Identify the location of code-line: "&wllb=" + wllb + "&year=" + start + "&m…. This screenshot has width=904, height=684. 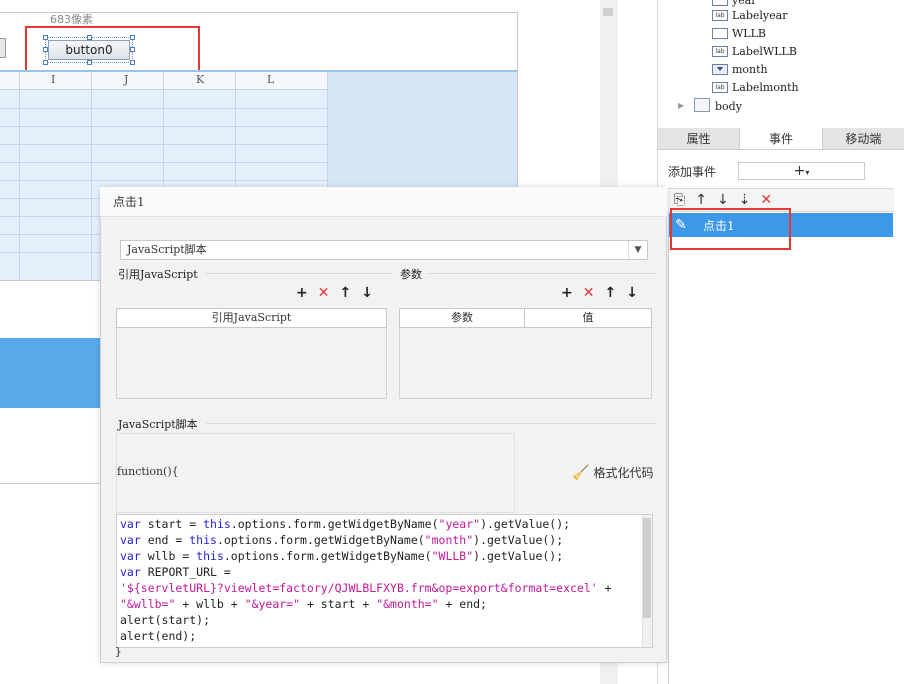
(384, 604).